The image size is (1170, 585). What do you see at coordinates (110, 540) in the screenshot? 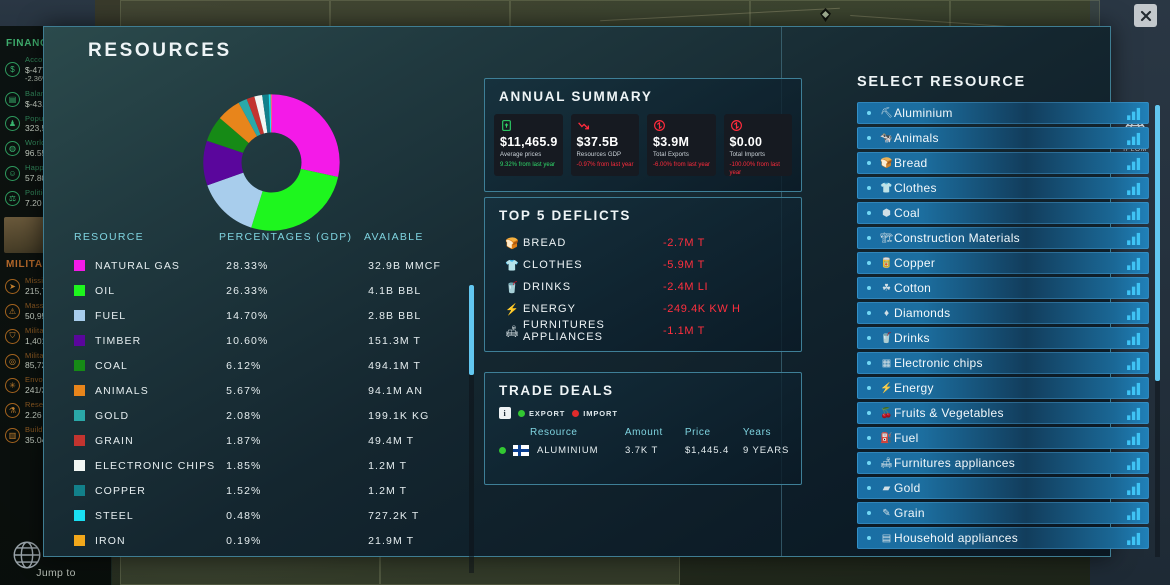
I see `resource-name: IRON` at bounding box center [110, 540].